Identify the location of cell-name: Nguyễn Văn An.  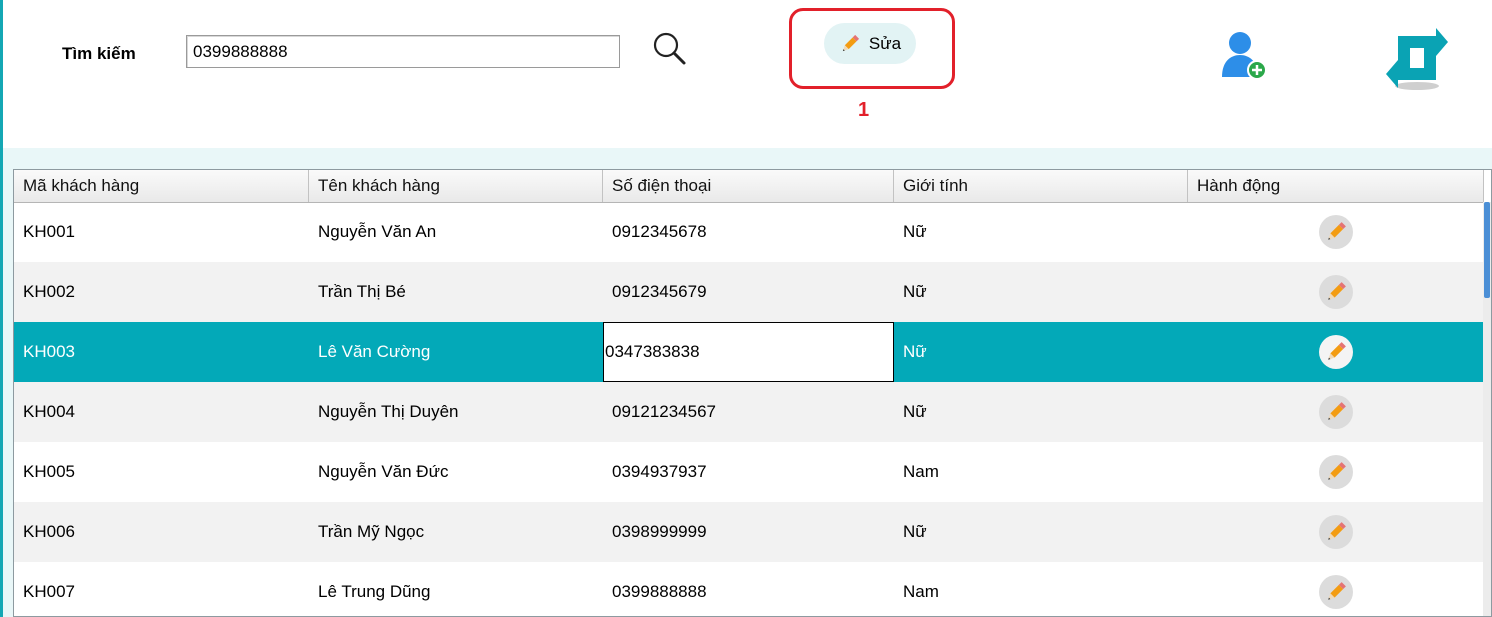
(456, 232).